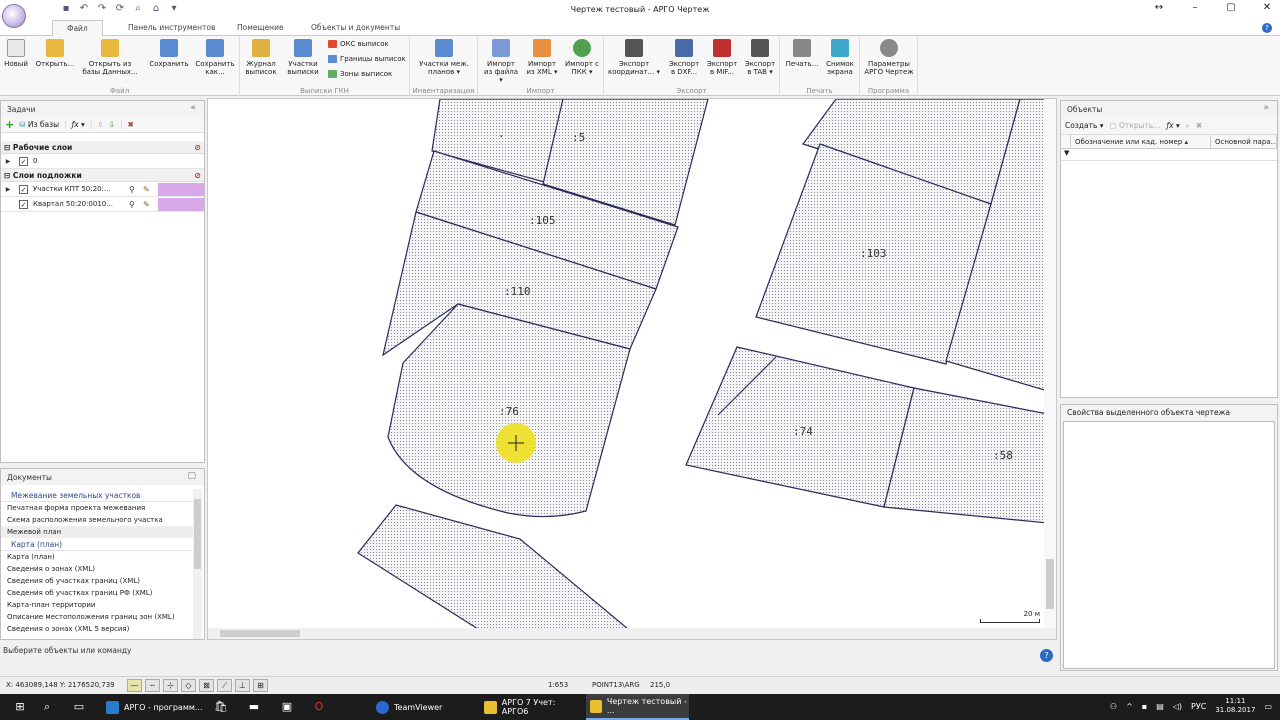 The width and height of the screenshot is (1280, 720). I want to click on doc-item: Сведения об участках границ (XML), so click(97, 581).